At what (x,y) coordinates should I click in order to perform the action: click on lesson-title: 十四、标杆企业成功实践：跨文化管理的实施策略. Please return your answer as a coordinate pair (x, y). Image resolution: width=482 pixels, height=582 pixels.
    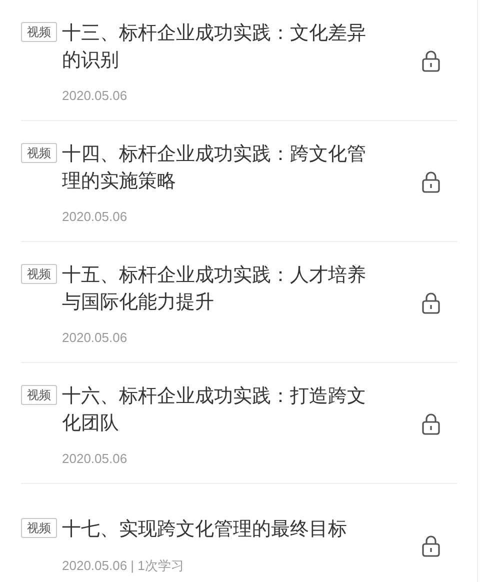
    Looking at the image, I should click on (214, 167).